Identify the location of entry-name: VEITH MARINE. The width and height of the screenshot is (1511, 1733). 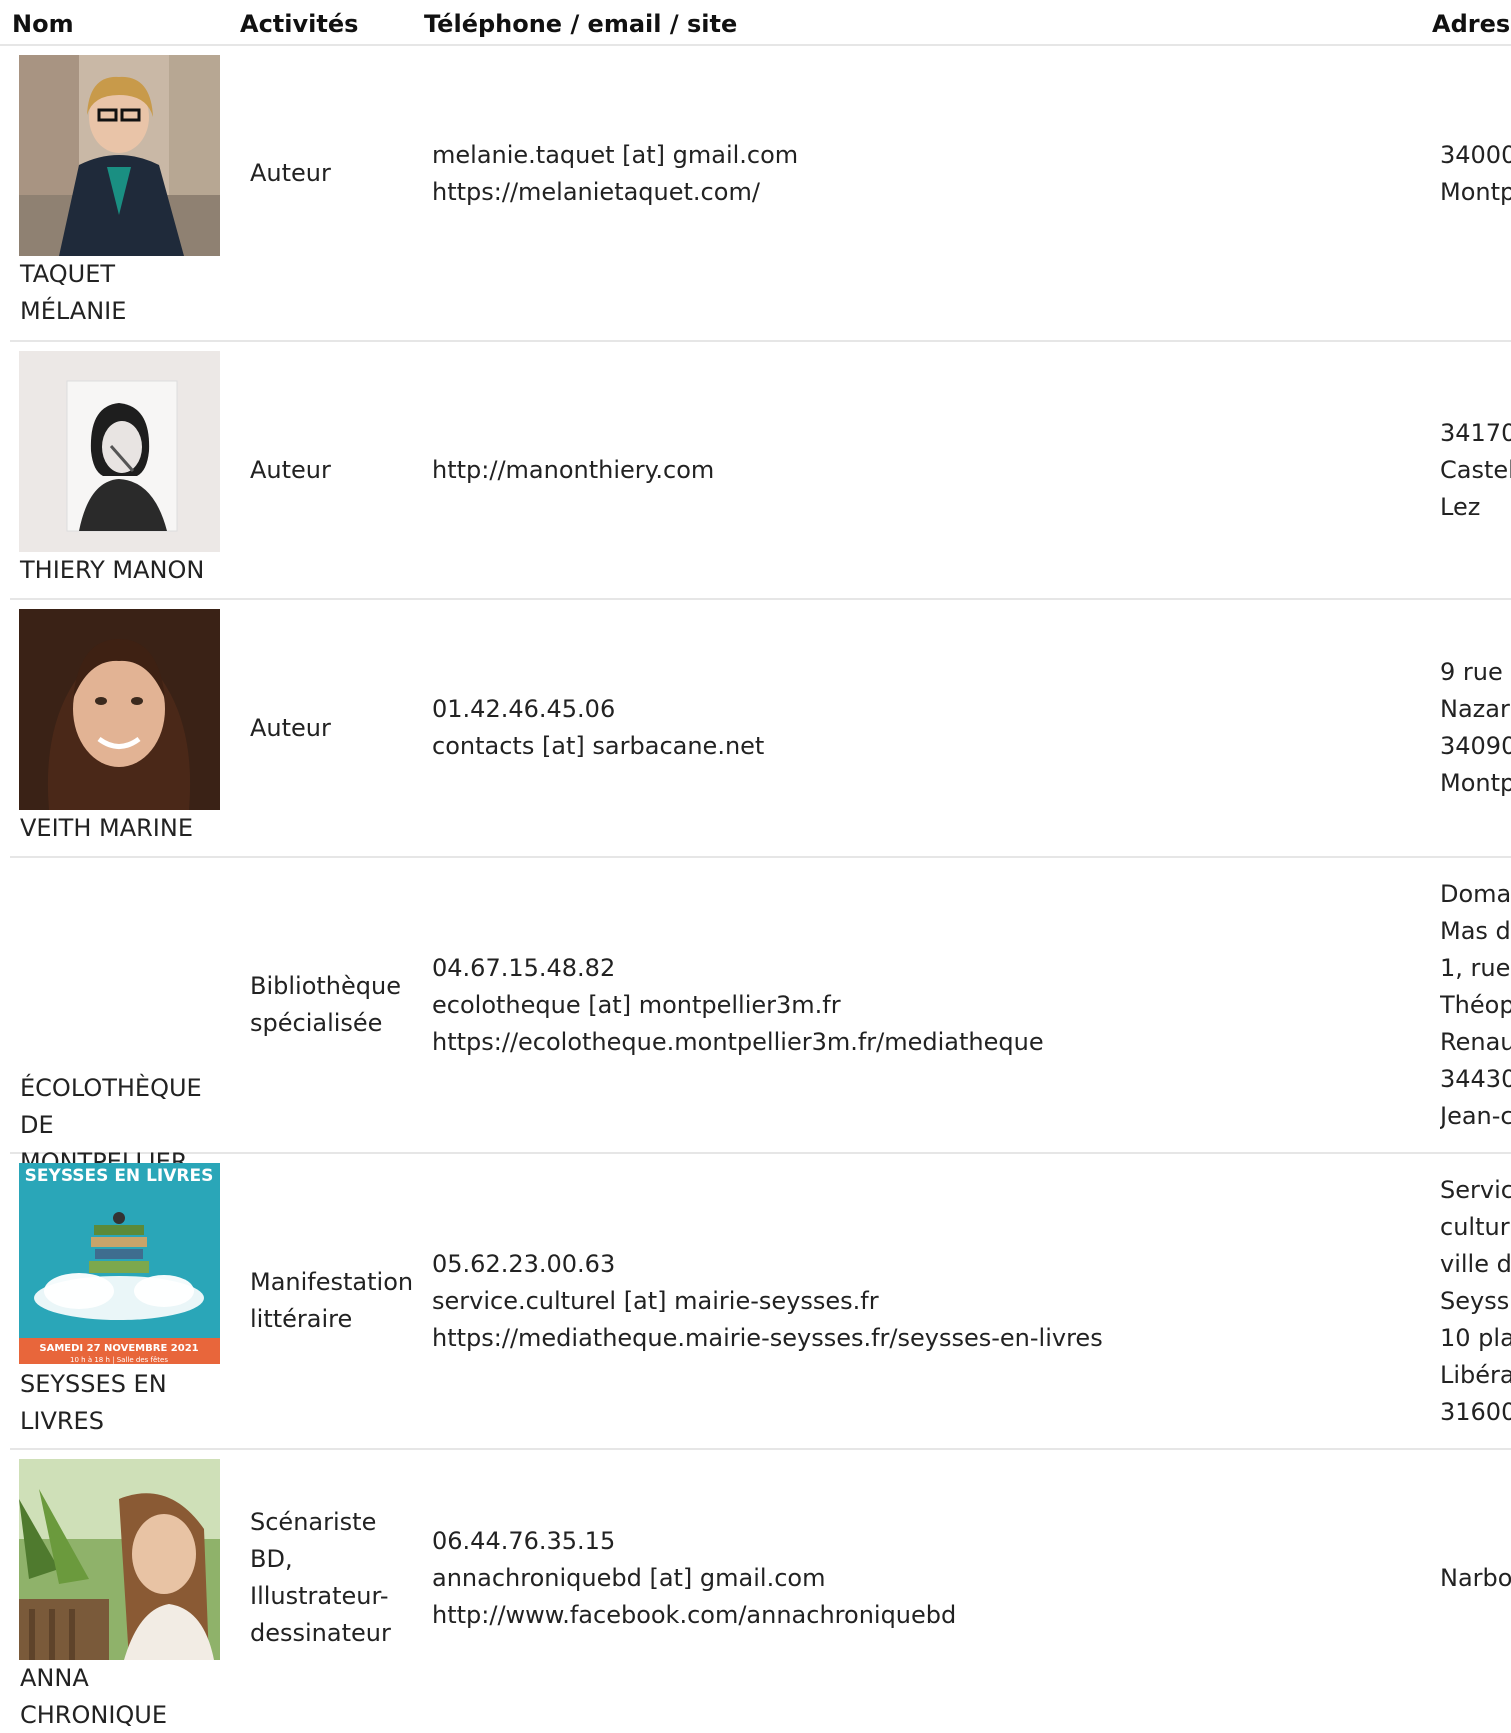
(122, 828).